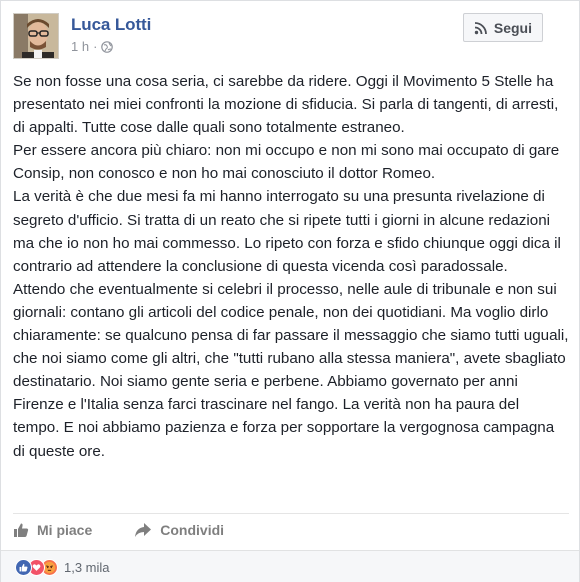 The image size is (580, 582). Describe the element at coordinates (107, 46) in the screenshot. I see `globe-icon` at that location.